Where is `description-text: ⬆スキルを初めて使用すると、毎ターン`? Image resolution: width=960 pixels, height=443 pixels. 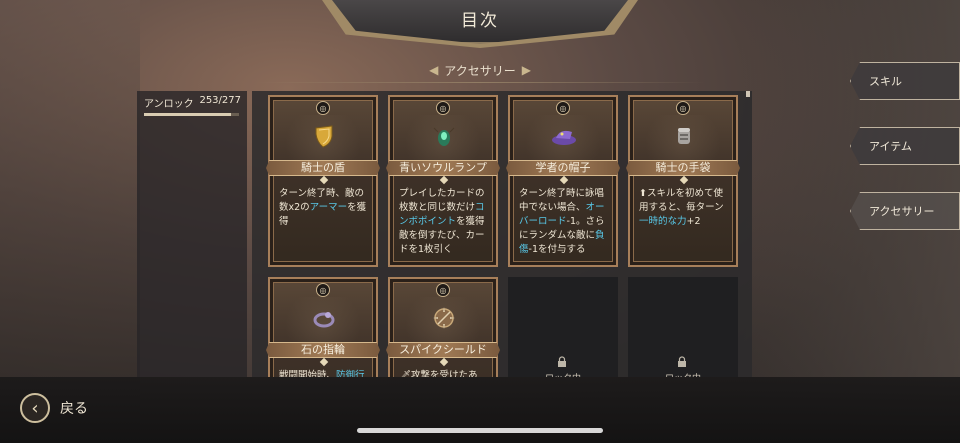
description-text: ⬆スキルを初めて使用すると、毎ターン is located at coordinates (681, 200).